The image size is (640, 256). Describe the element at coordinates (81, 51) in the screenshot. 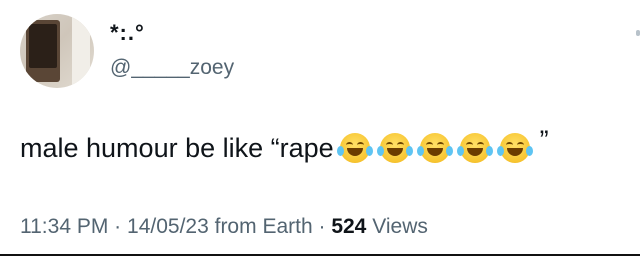

I see `avatar-photo-light` at that location.